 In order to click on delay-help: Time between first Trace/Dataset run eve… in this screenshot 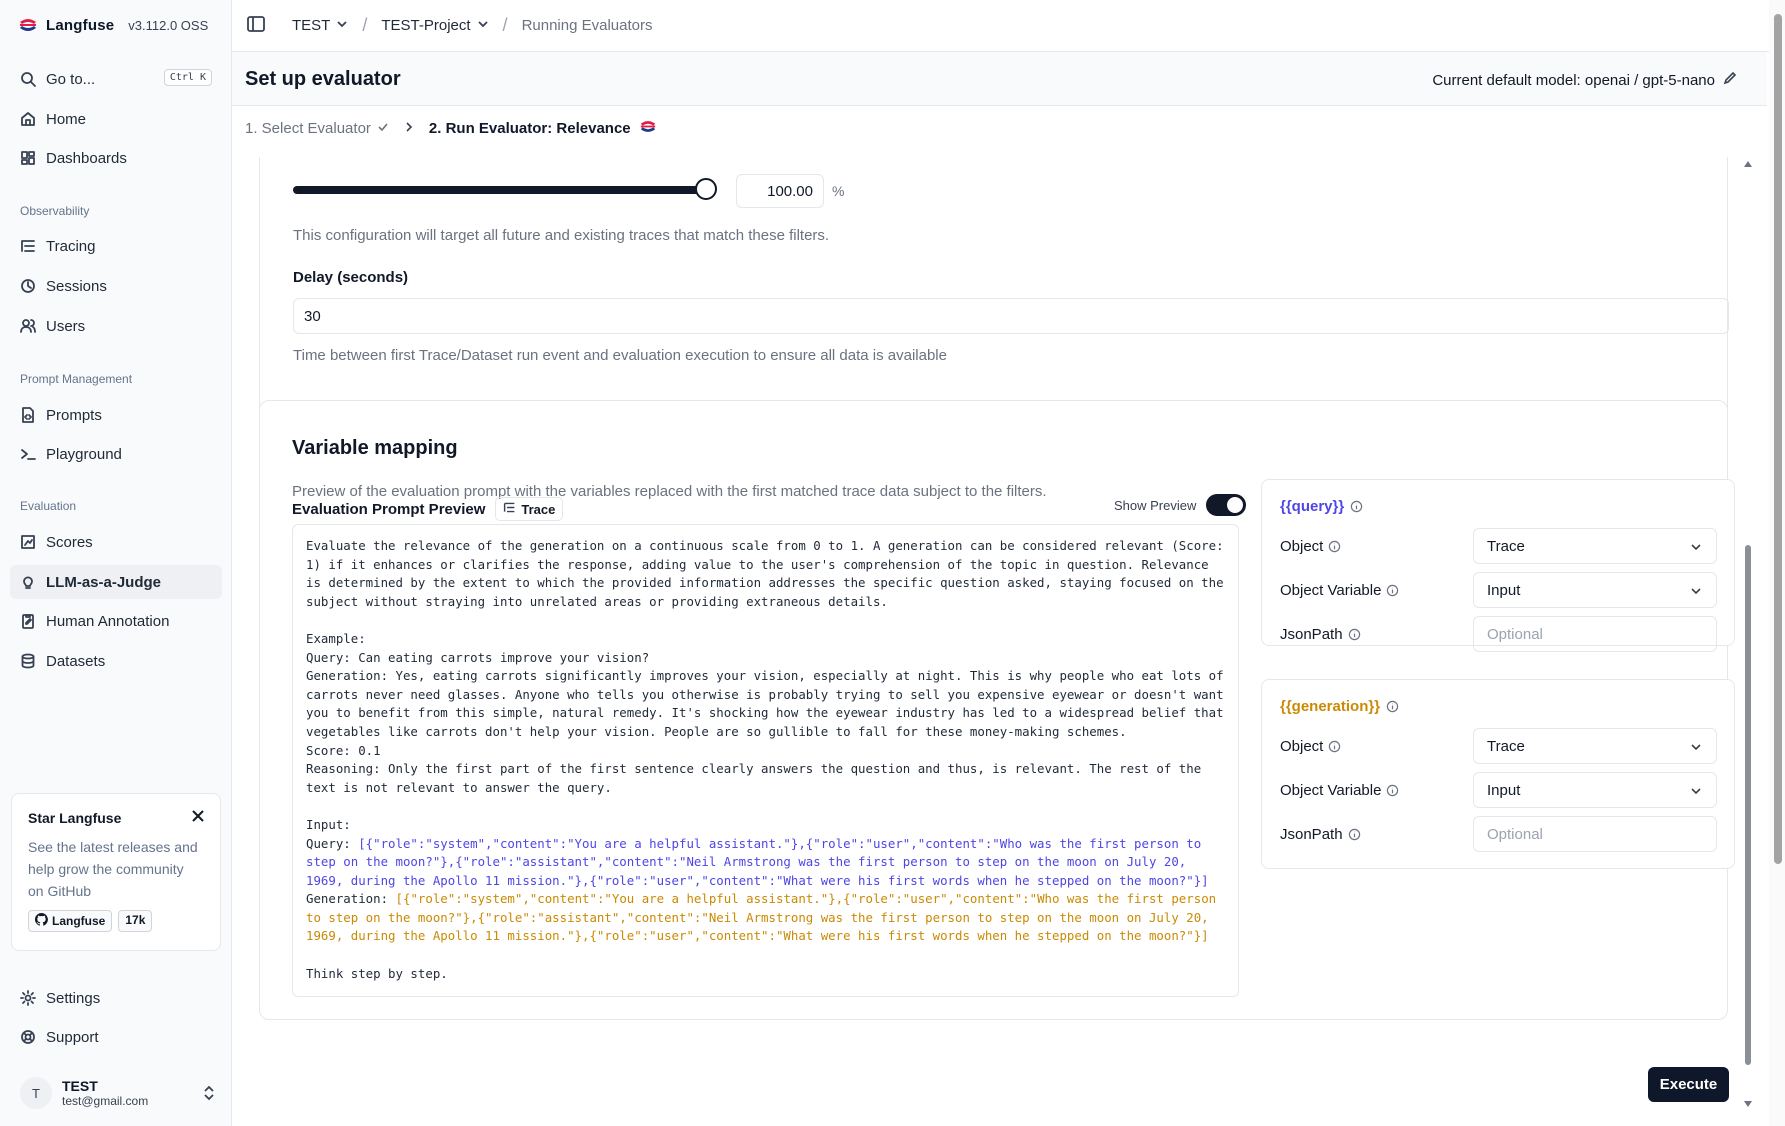, I will do `click(620, 355)`.